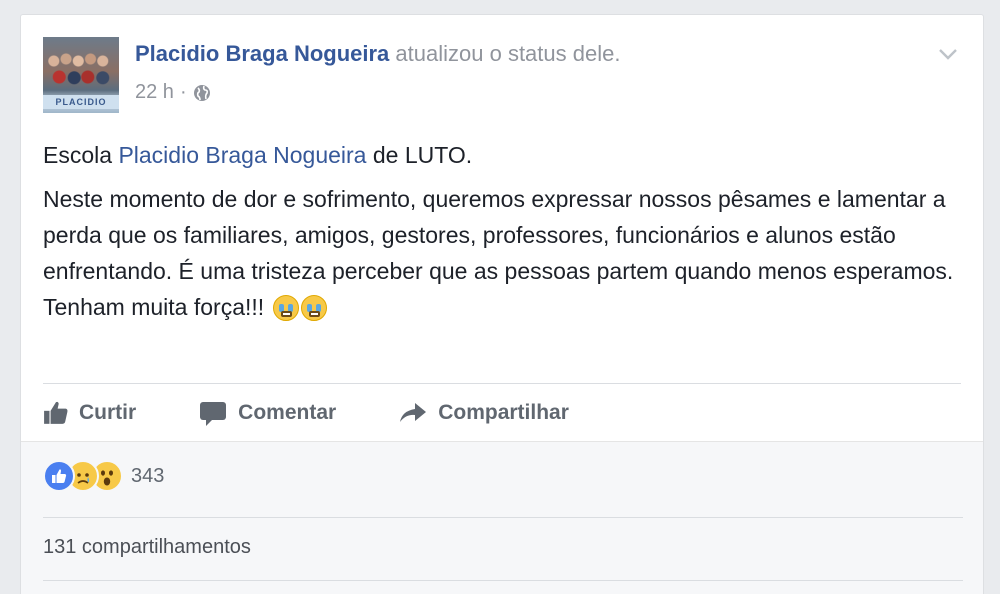 Image resolution: width=1000 pixels, height=594 pixels. I want to click on like-button: Curtir, so click(89, 413).